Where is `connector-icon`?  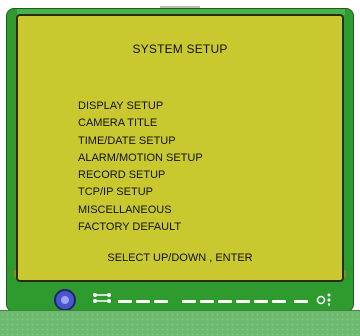
connector-icon is located at coordinates (102, 299).